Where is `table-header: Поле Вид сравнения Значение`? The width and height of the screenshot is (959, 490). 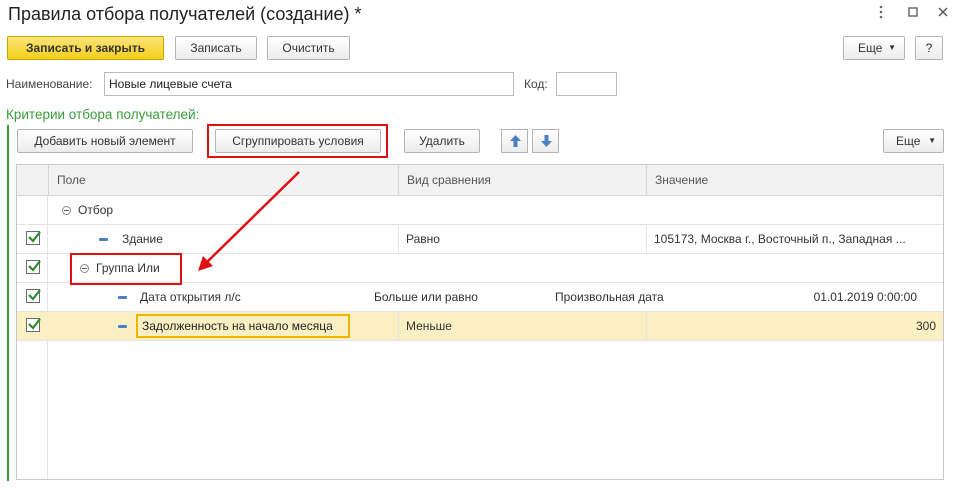
table-header: Поле Вид сравнения Значение is located at coordinates (480, 180).